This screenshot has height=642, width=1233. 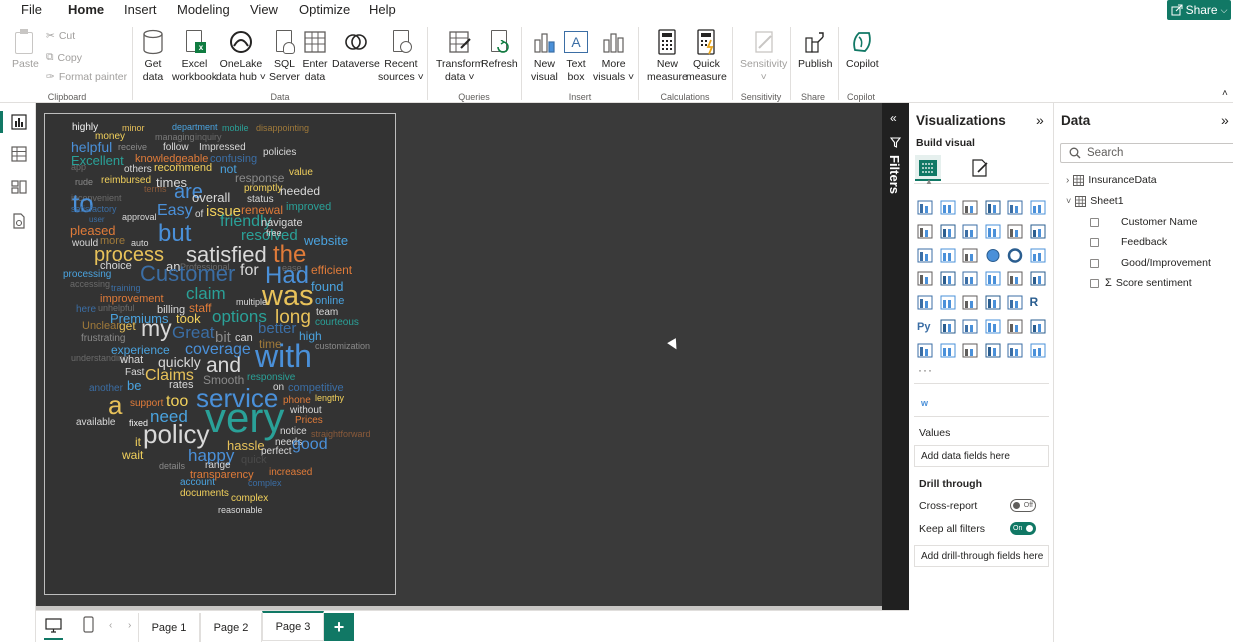 What do you see at coordinates (329, 301) in the screenshot?
I see `word-cloud-word: online` at bounding box center [329, 301].